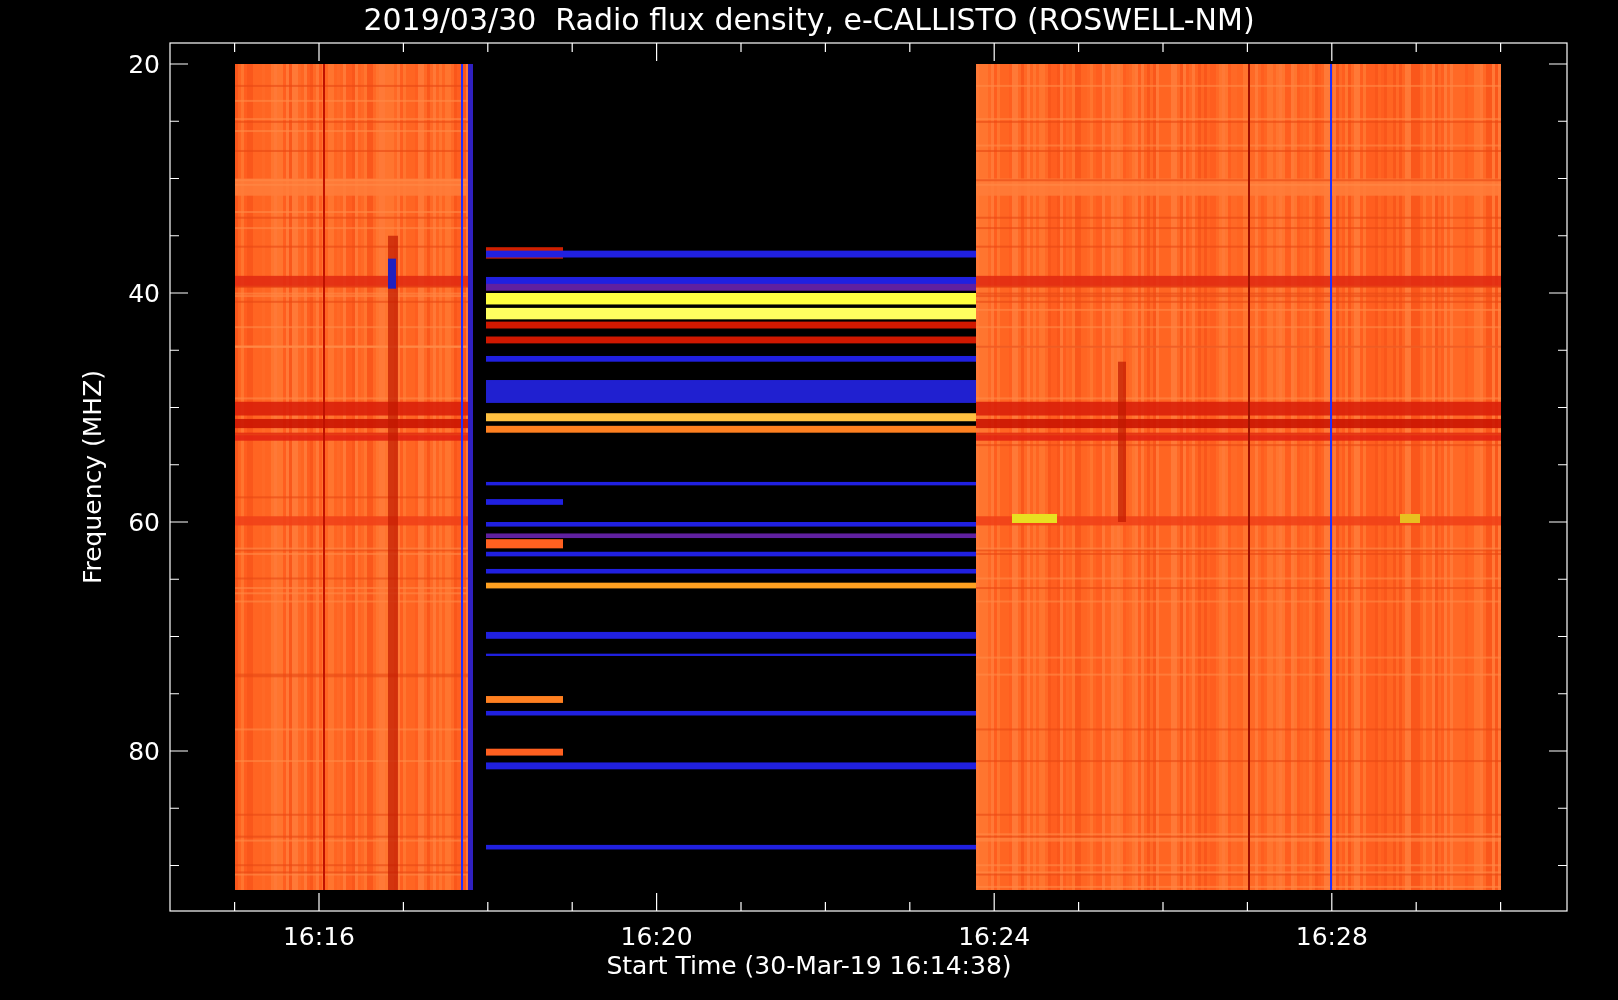 The image size is (1618, 1000). I want to click on tick-label: 20, so click(144, 64).